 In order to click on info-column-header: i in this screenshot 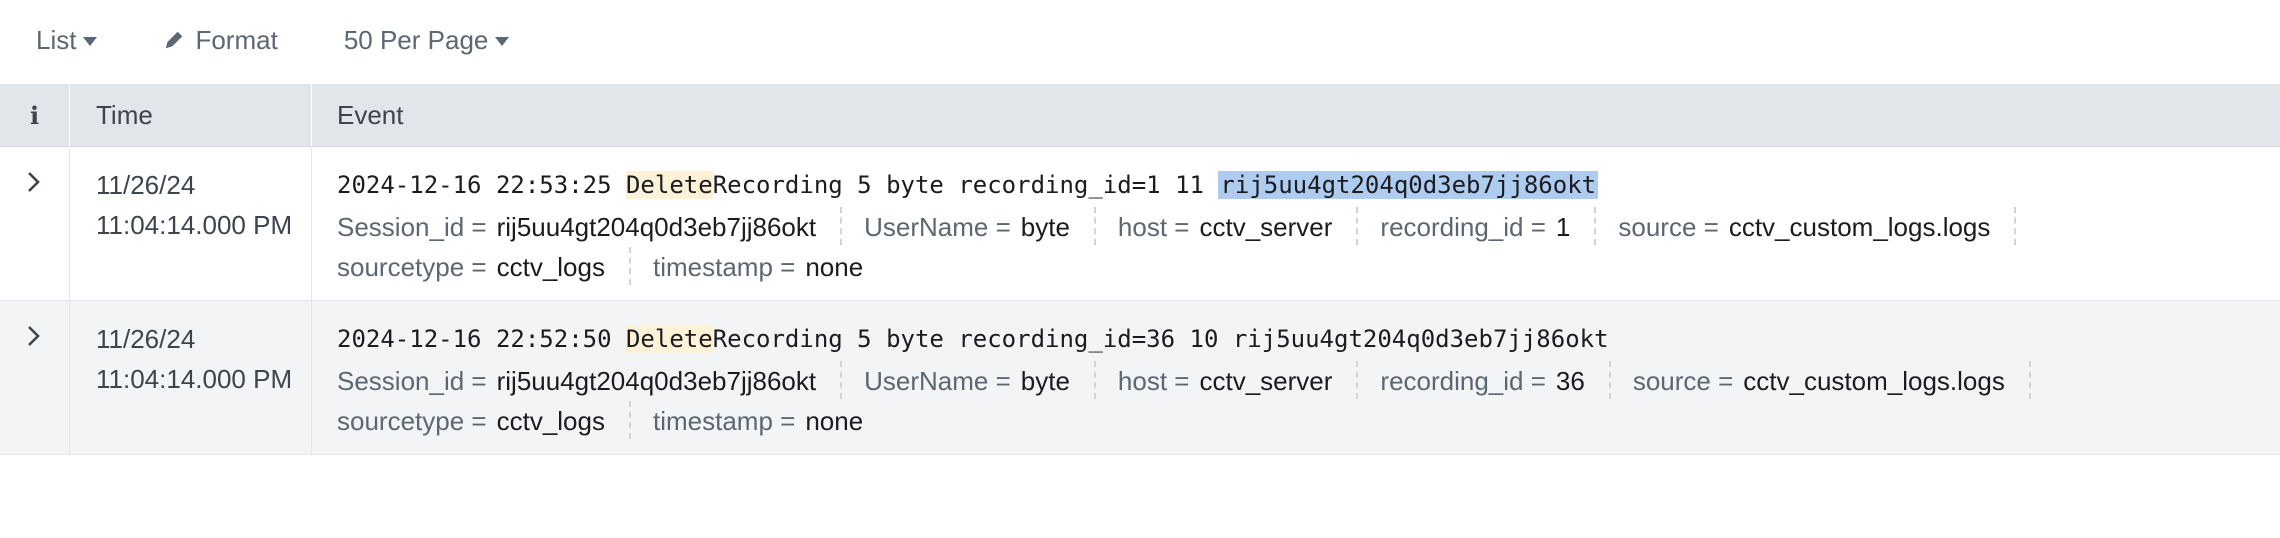, I will do `click(35, 115)`.